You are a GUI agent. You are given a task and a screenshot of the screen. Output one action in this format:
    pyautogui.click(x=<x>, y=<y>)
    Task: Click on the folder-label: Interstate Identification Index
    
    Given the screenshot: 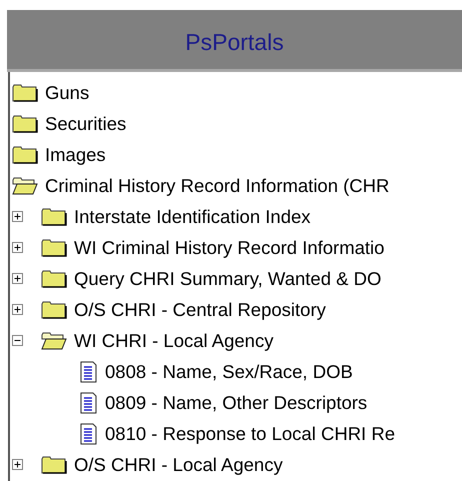 What is the action you would take?
    pyautogui.click(x=192, y=217)
    